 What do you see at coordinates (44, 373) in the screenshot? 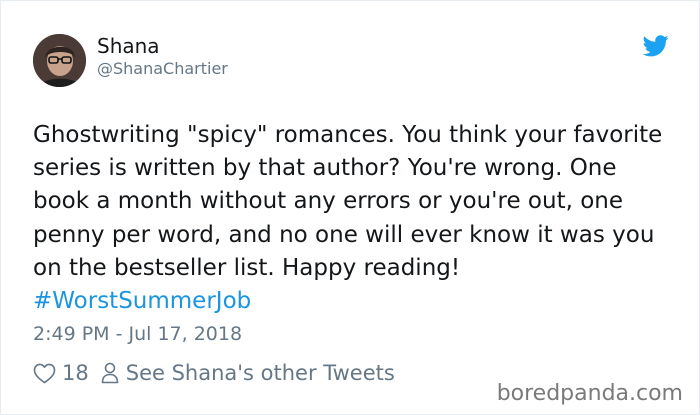
I see `heart-icon` at bounding box center [44, 373].